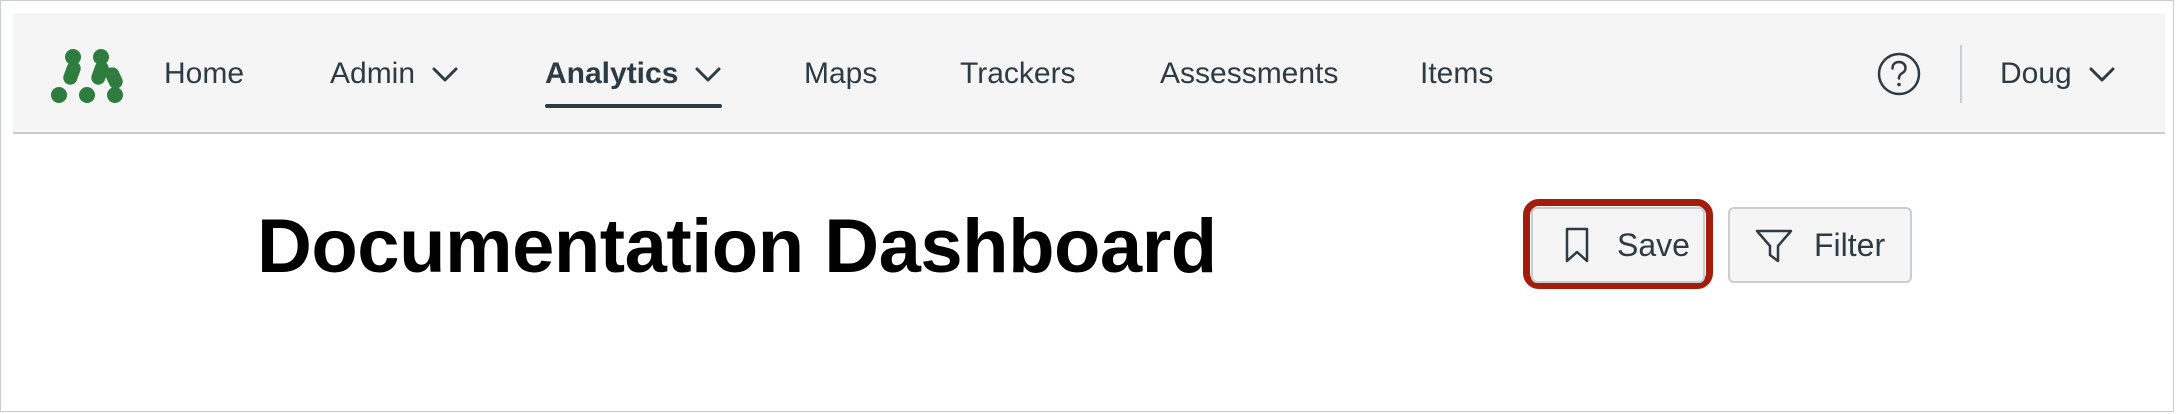  I want to click on nav-item-admin: Admin, so click(394, 73).